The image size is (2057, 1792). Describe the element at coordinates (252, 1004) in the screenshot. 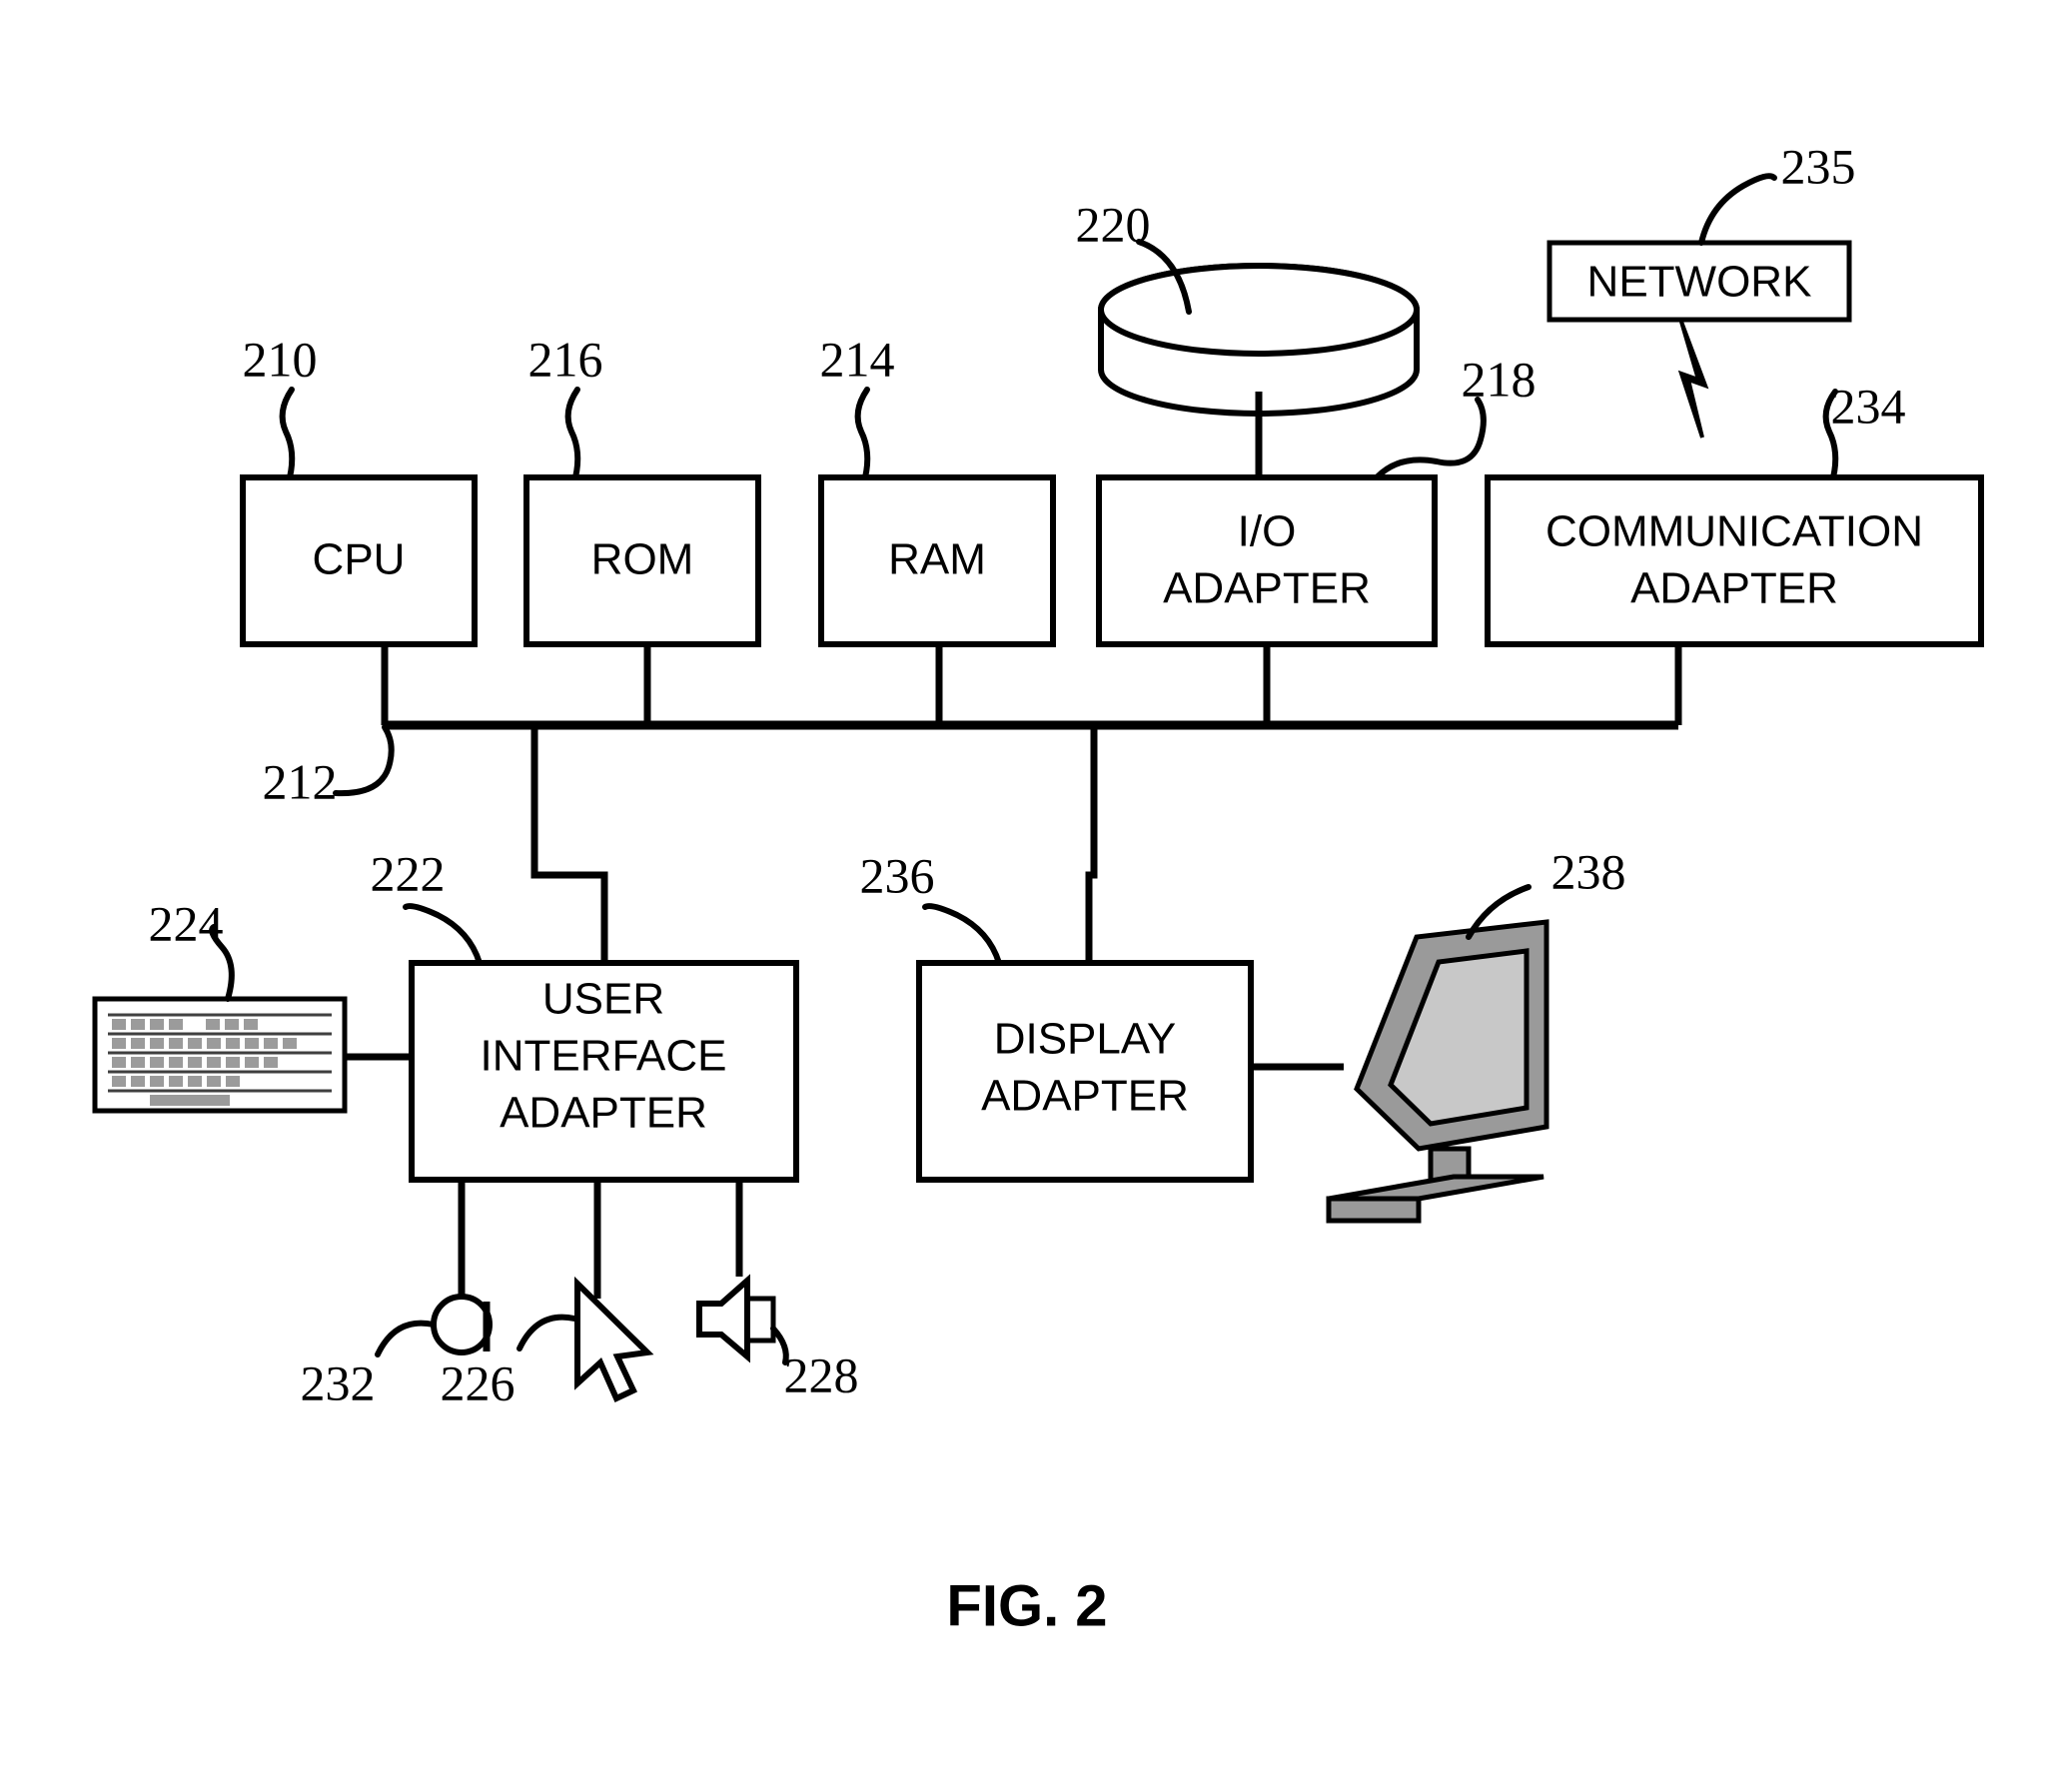

I see `keyboard-icon: 224` at that location.